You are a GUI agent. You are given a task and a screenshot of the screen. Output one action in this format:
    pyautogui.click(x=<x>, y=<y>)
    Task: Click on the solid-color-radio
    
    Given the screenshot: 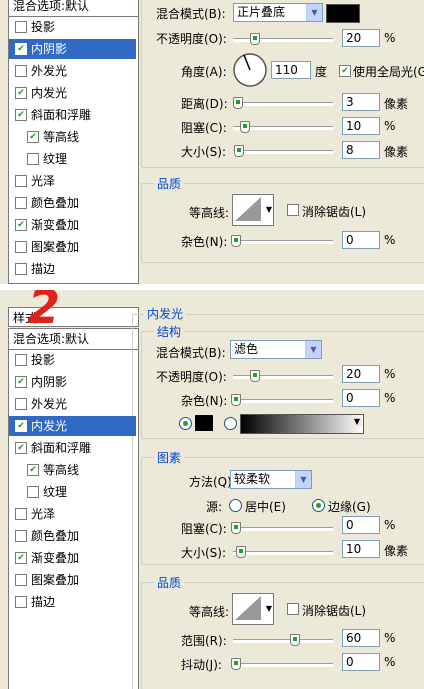 What is the action you would take?
    pyautogui.click(x=185, y=423)
    